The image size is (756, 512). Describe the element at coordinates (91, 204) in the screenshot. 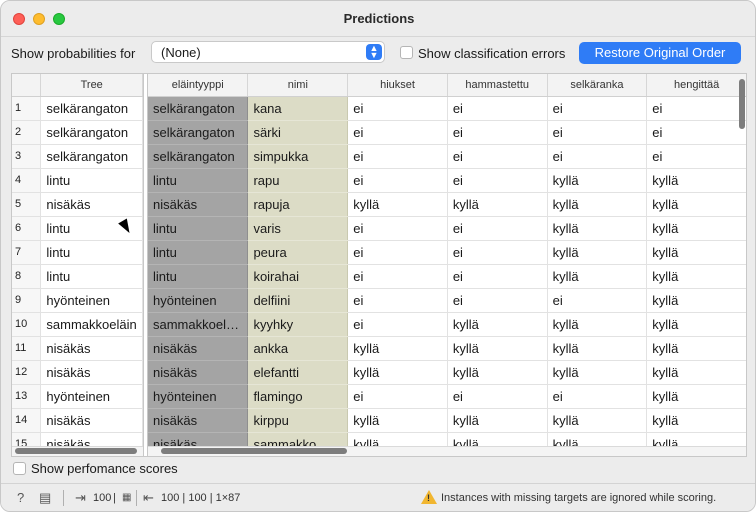

I see `tree-prediction-cell: nisäkäs` at that location.